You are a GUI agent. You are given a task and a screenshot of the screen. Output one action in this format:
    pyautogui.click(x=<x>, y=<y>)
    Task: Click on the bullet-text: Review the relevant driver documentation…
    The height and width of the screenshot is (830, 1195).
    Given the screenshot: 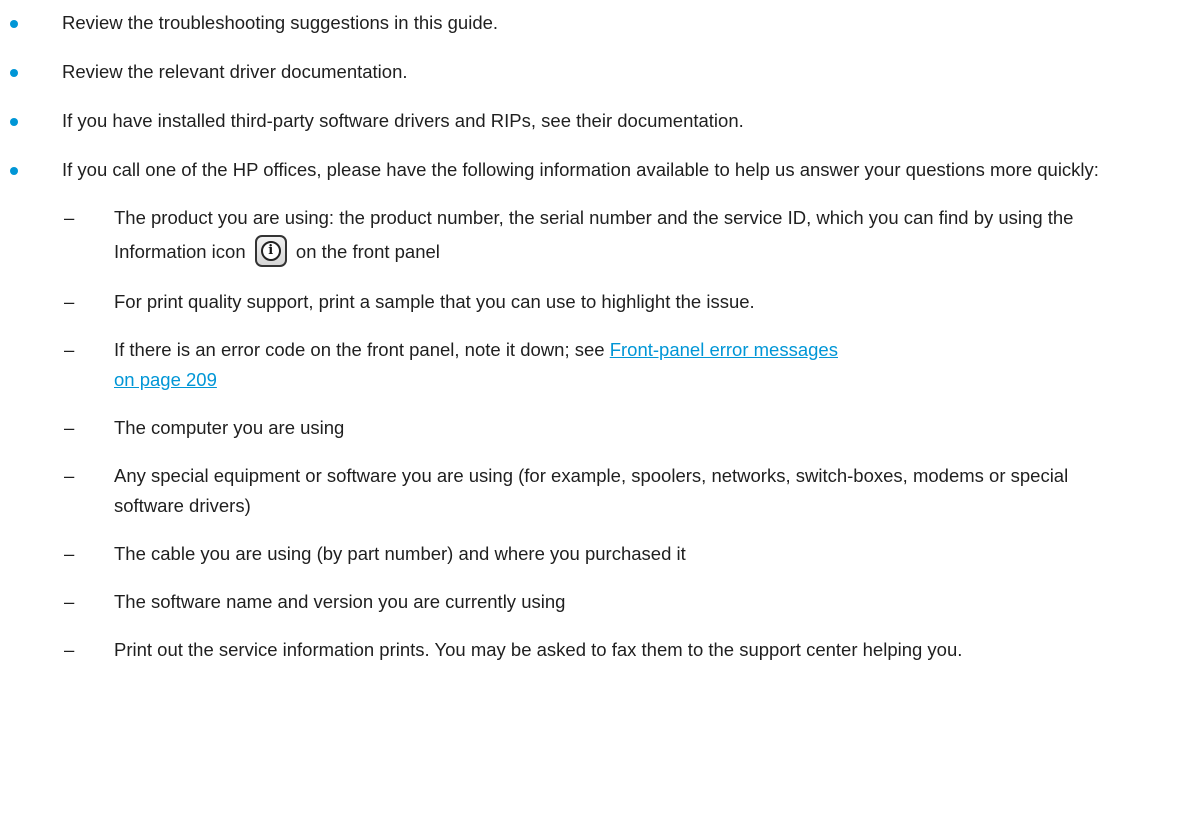 What is the action you would take?
    pyautogui.click(x=235, y=71)
    